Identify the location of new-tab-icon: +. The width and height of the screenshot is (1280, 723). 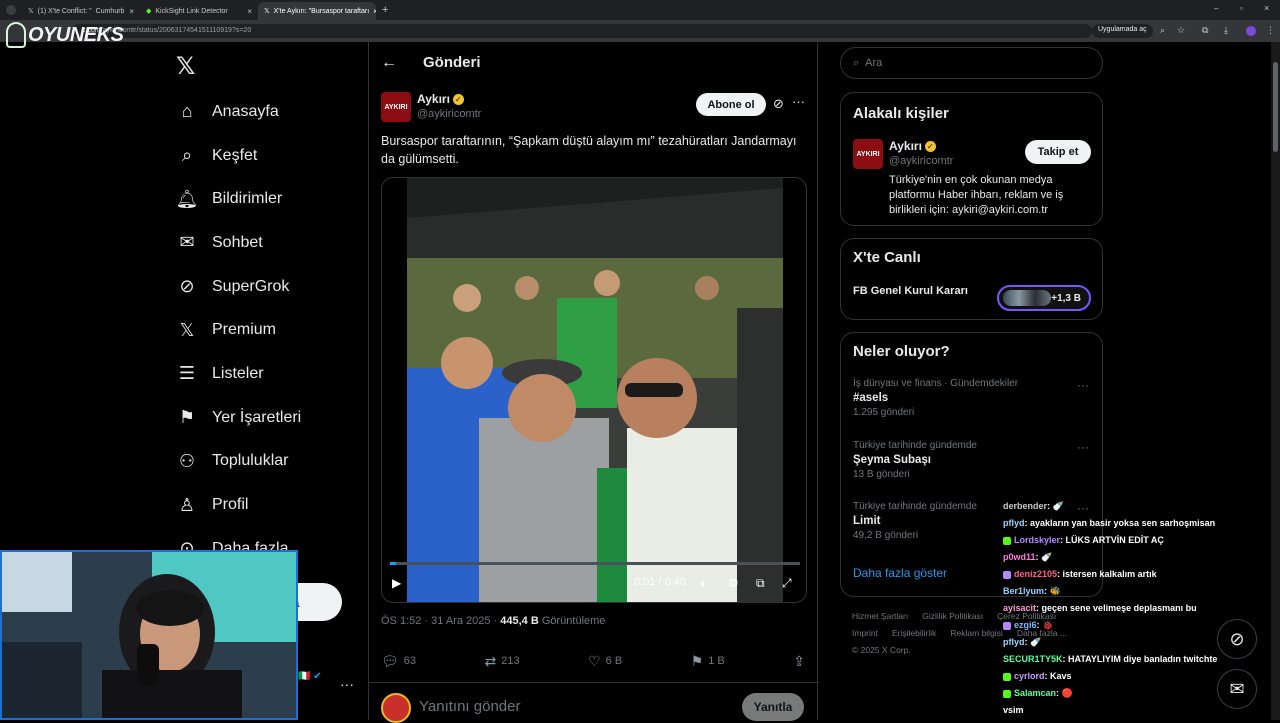
(385, 10).